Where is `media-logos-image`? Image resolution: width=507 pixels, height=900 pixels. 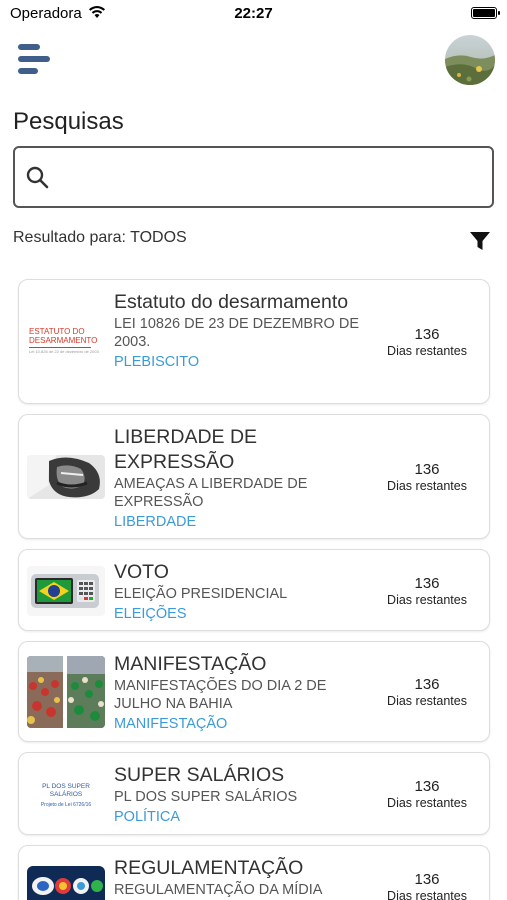
media-logos-image is located at coordinates (66, 883).